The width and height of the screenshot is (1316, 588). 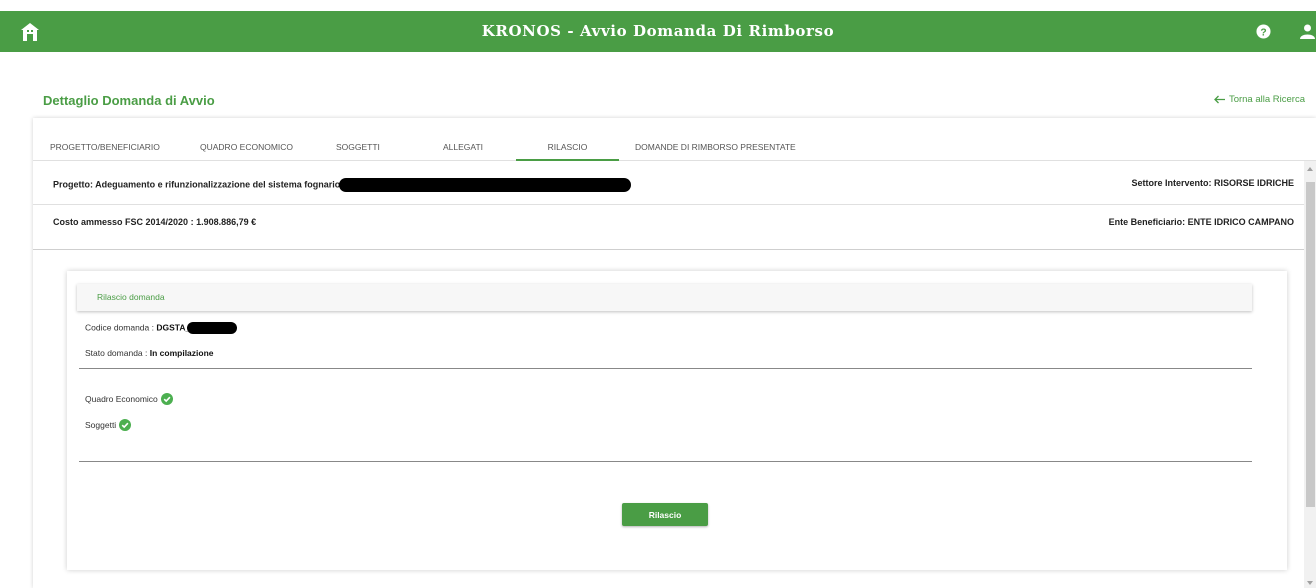 What do you see at coordinates (105, 139) in the screenshot?
I see `tab-progetto-beneficiario: PROGETTO/BENEFICIARIO` at bounding box center [105, 139].